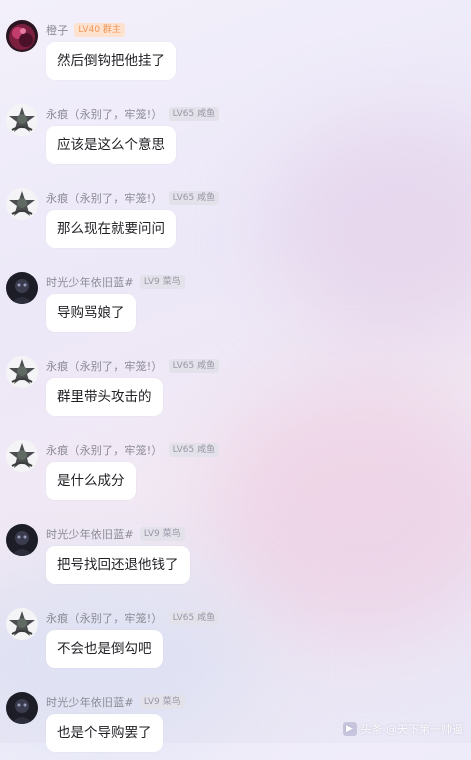 Image resolution: width=471 pixels, height=760 pixels. Describe the element at coordinates (99, 30) in the screenshot. I see `level-badge: LV40 群主` at that location.